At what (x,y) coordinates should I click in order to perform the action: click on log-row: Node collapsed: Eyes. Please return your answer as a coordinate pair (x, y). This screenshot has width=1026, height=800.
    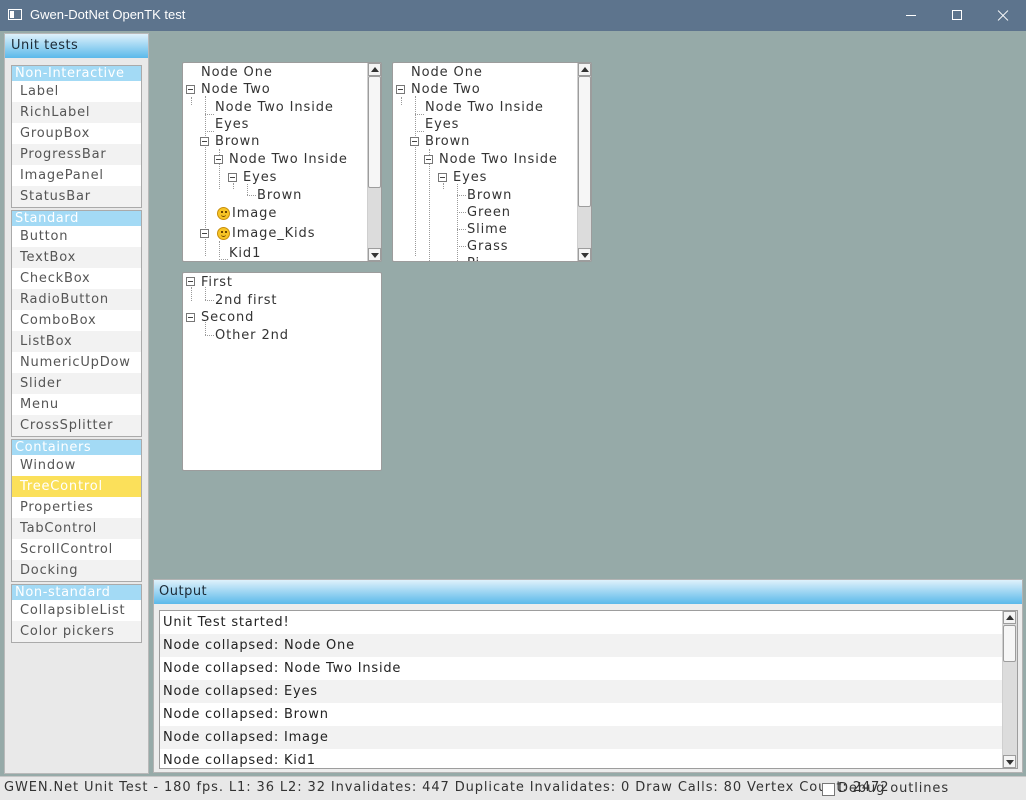
    Looking at the image, I should click on (588, 691).